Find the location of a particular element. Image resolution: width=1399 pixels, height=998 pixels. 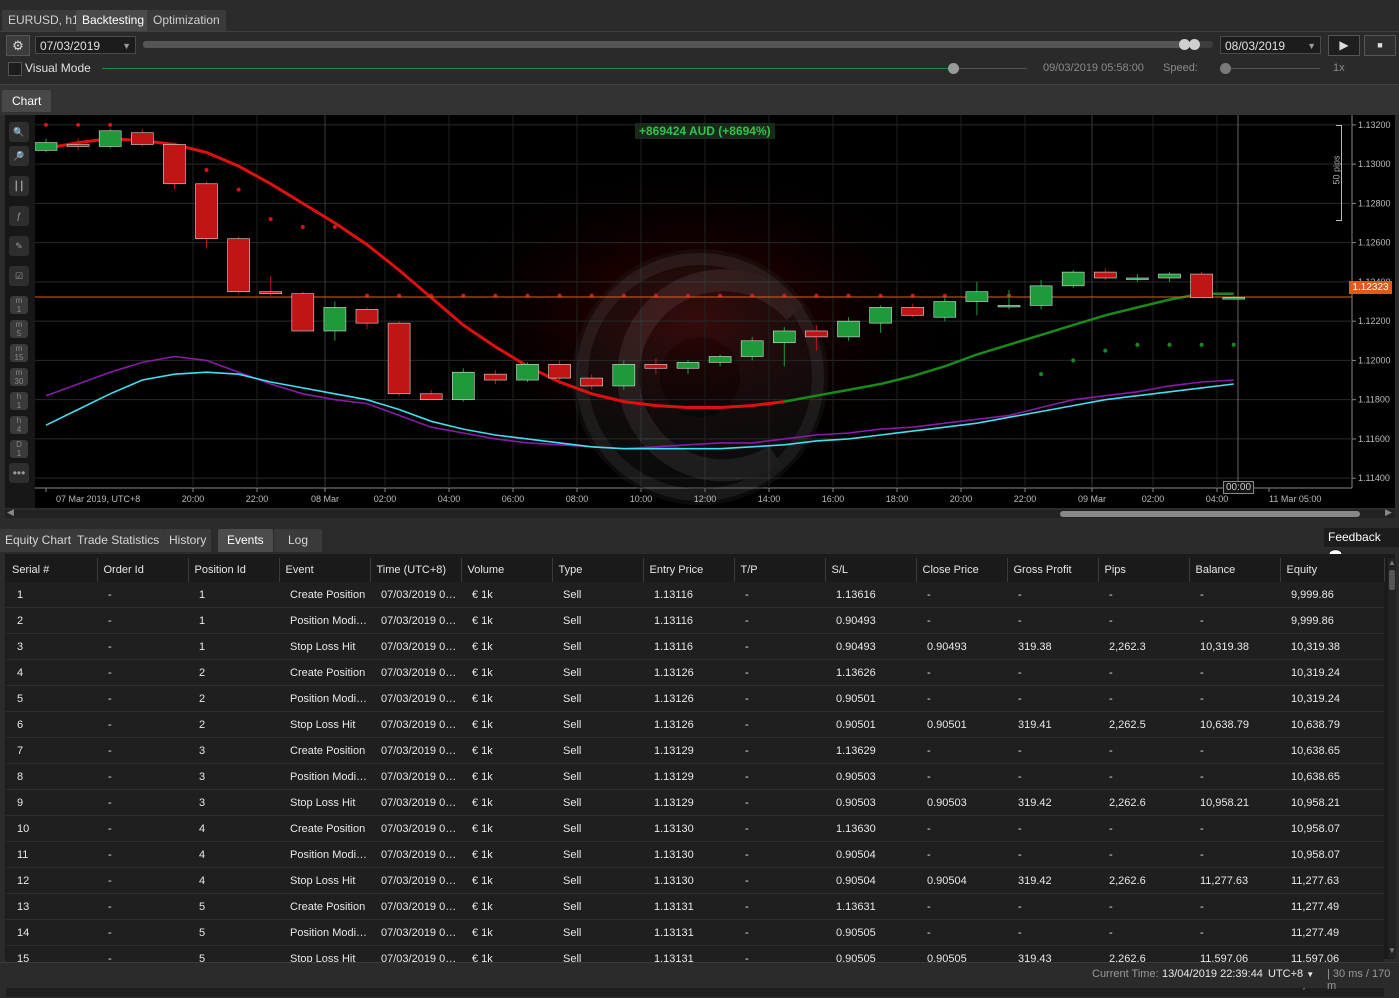

table-cell: 0.90505 is located at coordinates (870, 932).